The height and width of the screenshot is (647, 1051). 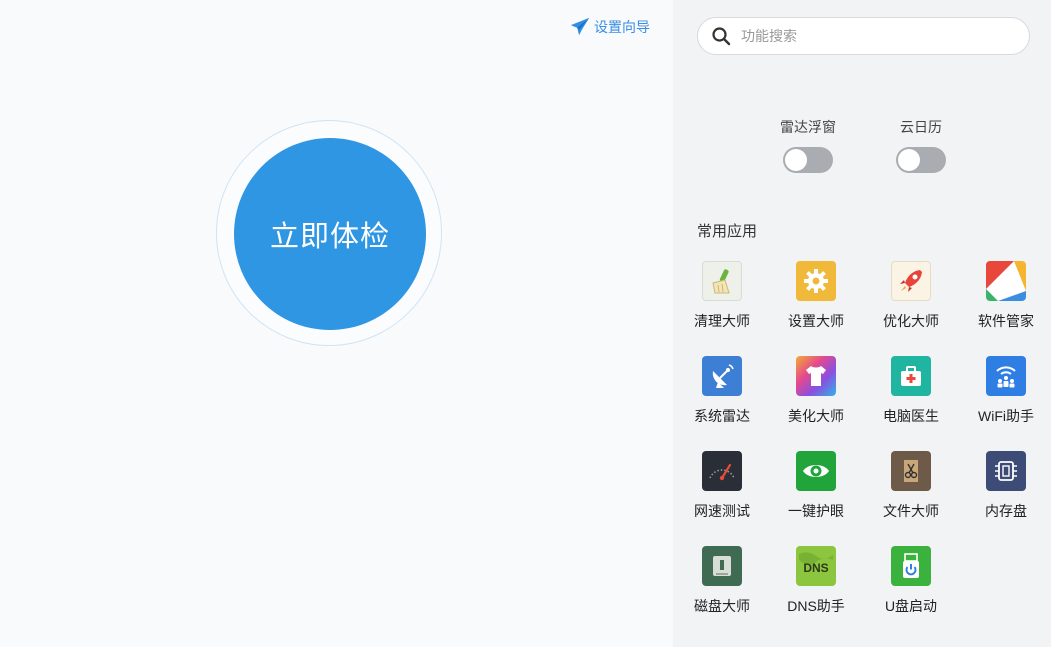 What do you see at coordinates (722, 566) in the screenshot?
I see `disk-icon` at bounding box center [722, 566].